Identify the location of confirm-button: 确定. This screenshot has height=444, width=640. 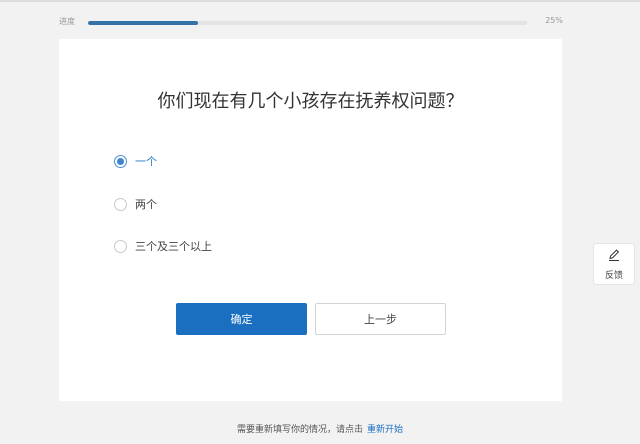
(241, 319).